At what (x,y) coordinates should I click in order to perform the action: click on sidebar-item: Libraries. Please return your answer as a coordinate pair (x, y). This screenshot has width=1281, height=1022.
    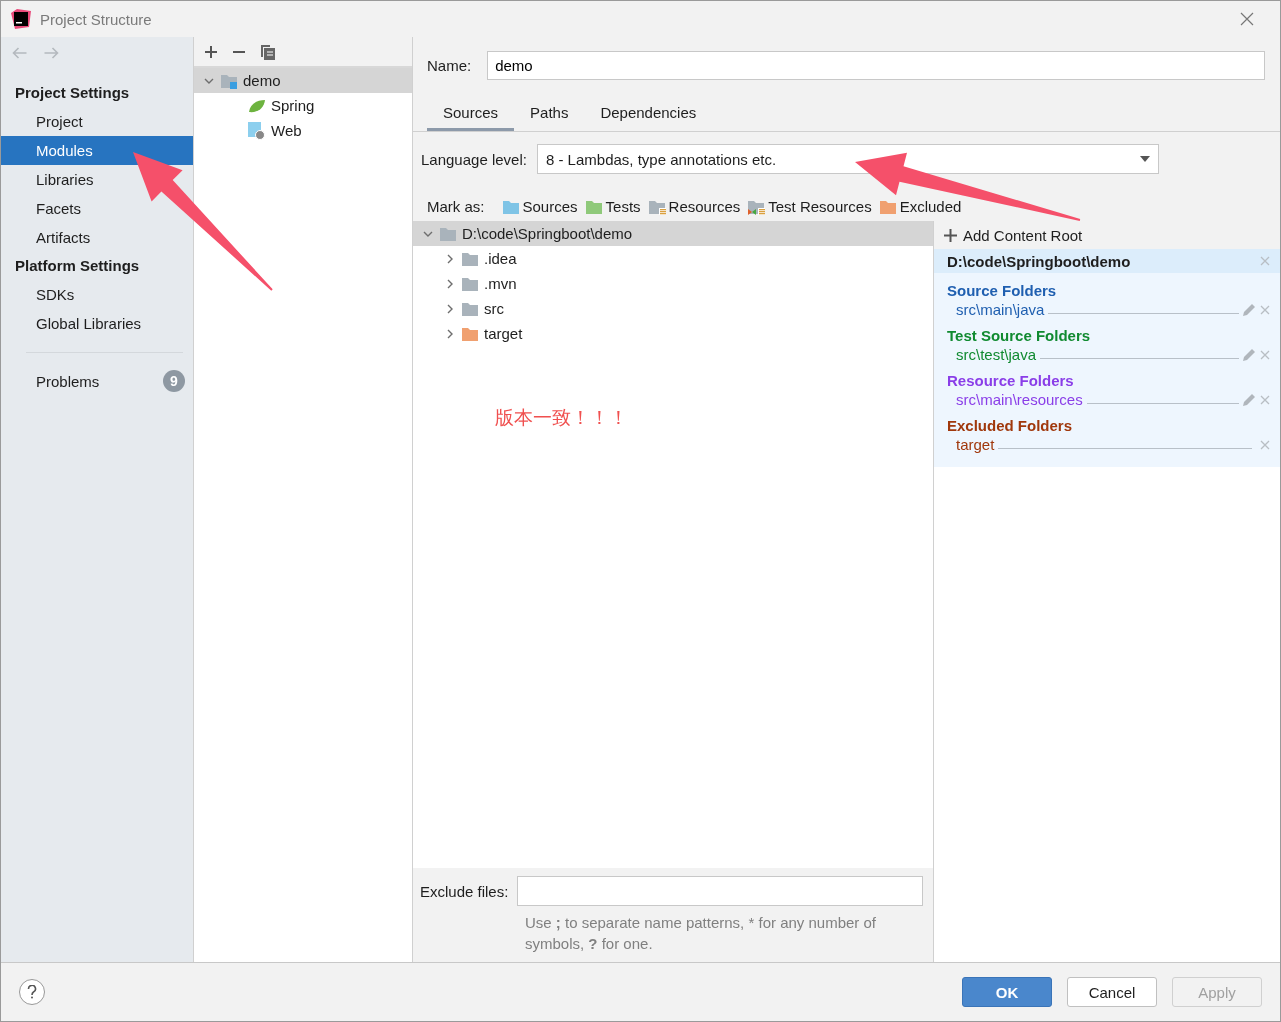
    Looking at the image, I should click on (65, 179).